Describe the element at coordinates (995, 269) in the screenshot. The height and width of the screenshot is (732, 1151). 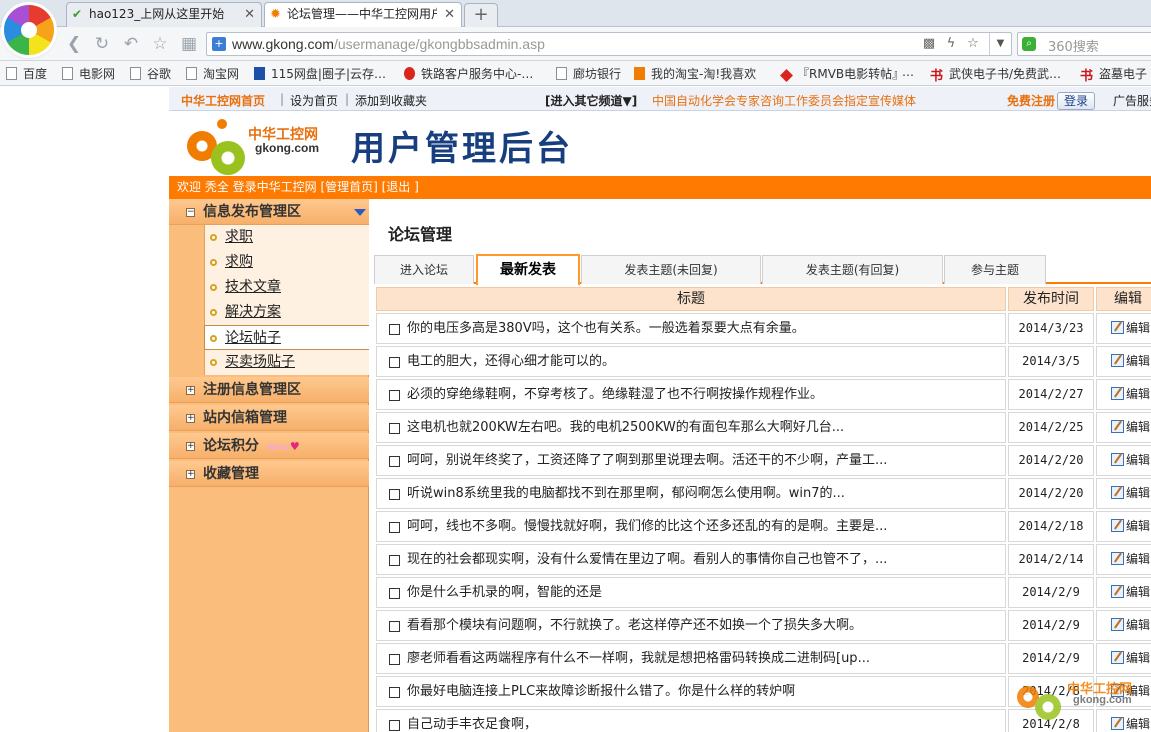
I see `tab-participated: 参与主题` at that location.